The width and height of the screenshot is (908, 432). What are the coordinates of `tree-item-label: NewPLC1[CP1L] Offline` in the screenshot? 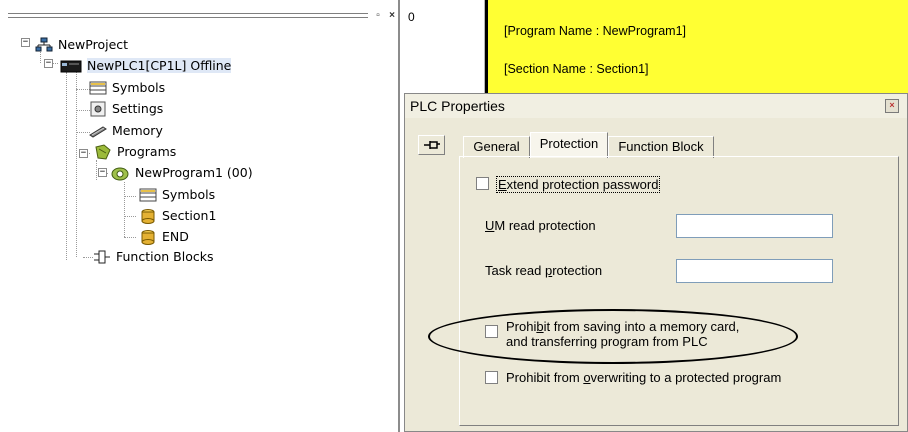 It's located at (159, 65).